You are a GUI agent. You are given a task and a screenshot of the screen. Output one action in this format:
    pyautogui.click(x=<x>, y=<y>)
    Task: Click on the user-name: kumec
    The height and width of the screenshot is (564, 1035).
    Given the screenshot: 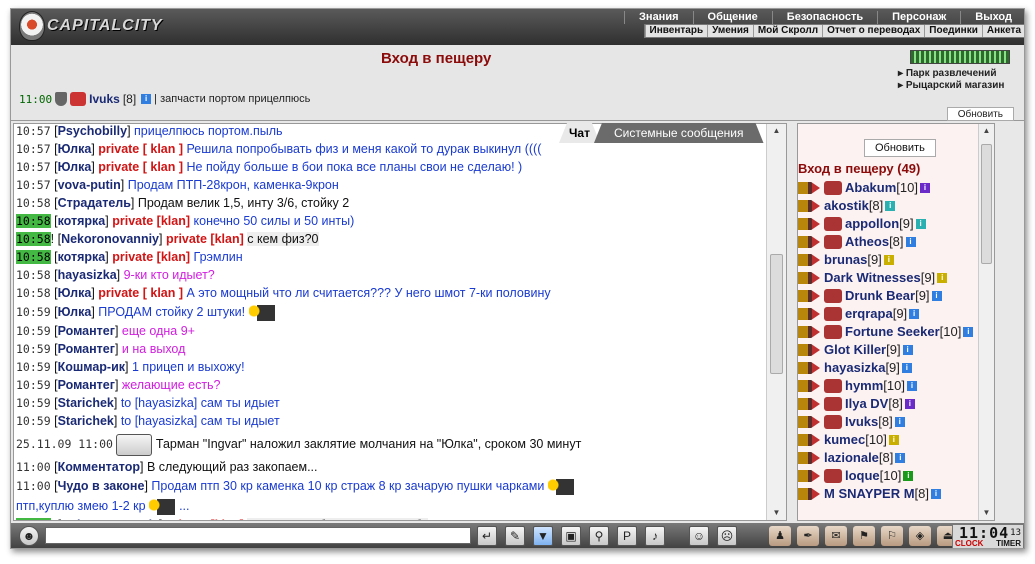 What is the action you would take?
    pyautogui.click(x=844, y=440)
    